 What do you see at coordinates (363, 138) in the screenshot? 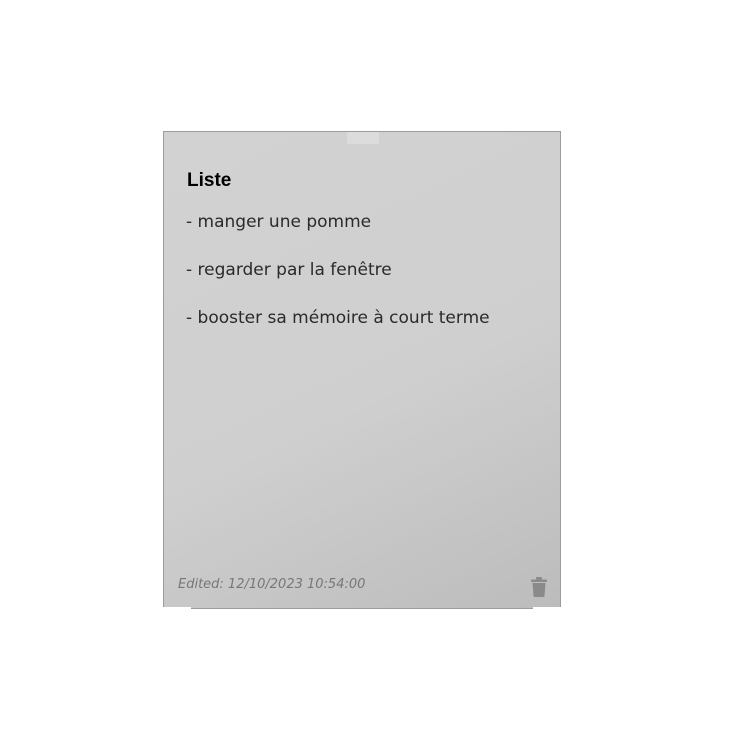
I see `note-tape` at bounding box center [363, 138].